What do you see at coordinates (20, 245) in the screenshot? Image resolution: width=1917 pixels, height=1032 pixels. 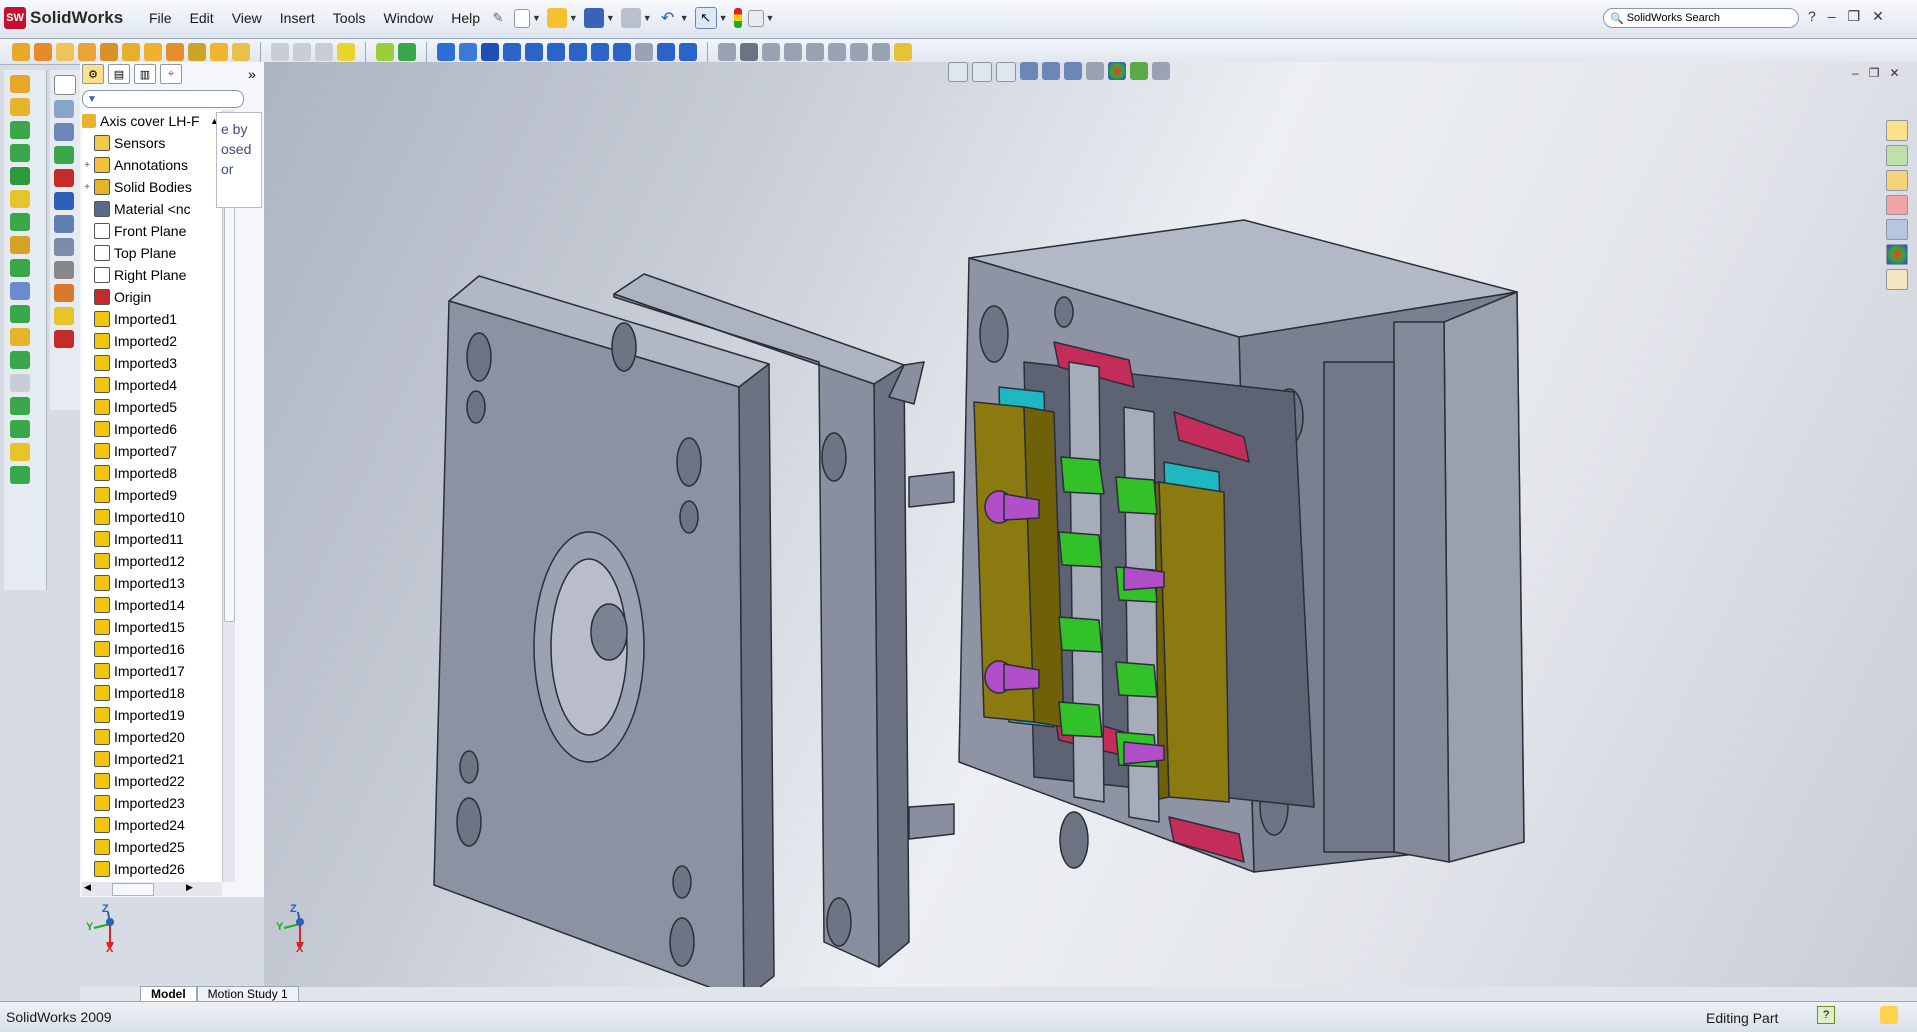 I see `reference-geometry-icon` at bounding box center [20, 245].